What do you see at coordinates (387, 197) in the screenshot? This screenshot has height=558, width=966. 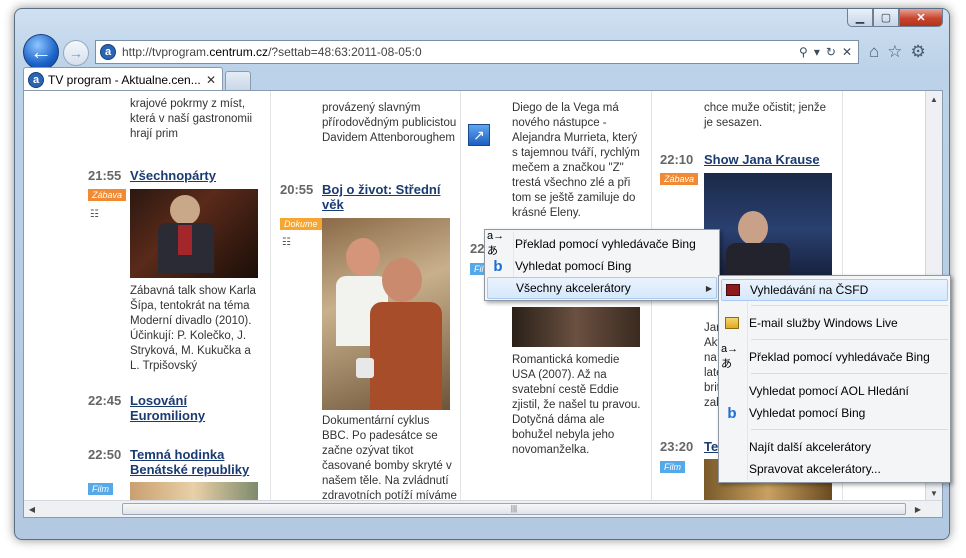 I see `program-title-link: Boj o život: Střední věk` at bounding box center [387, 197].